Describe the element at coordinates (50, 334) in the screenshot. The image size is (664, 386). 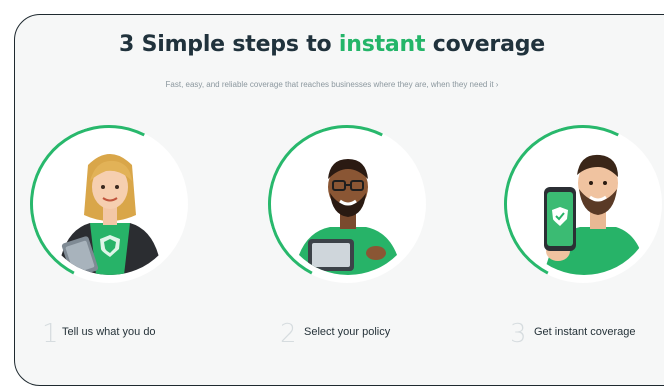
I see `step-1-number: 1` at that location.